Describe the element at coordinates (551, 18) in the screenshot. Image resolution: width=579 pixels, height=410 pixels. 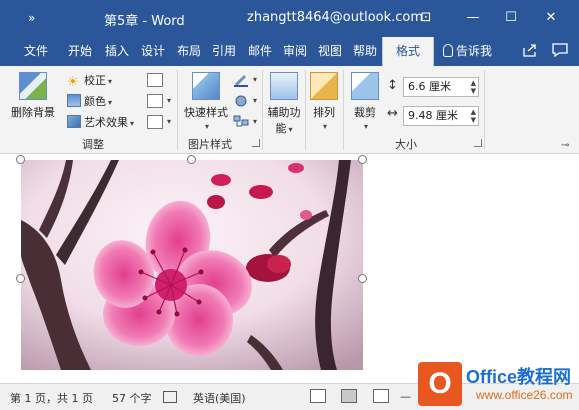
I see `close-button: ✕` at that location.